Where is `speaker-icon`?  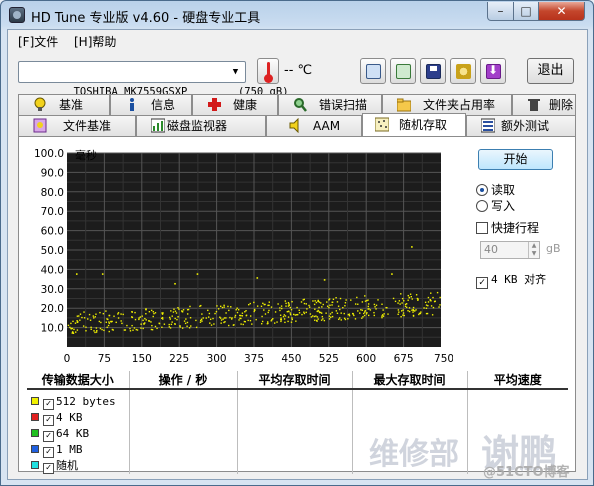 speaker-icon is located at coordinates (296, 125).